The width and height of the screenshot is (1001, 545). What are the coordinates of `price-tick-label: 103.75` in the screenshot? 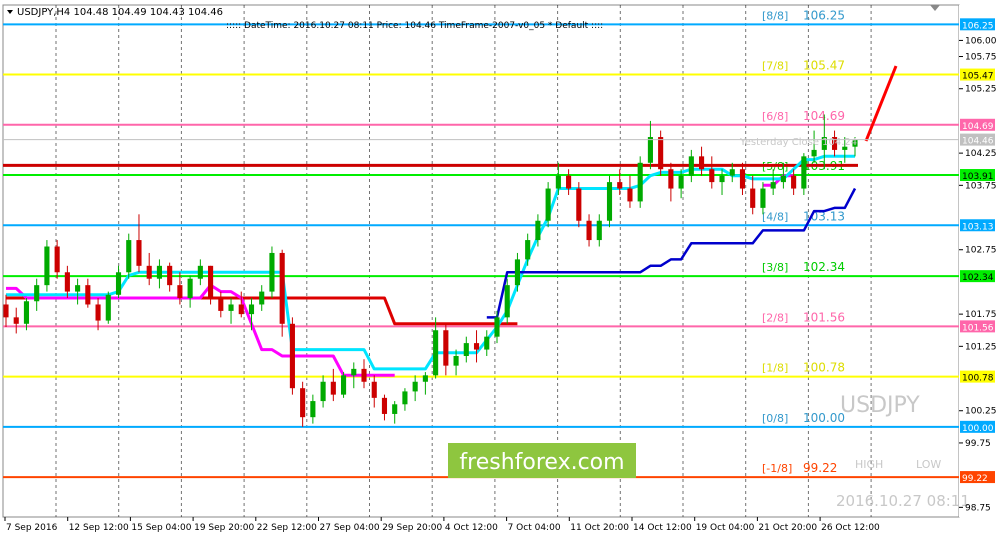 It's located at (981, 186).